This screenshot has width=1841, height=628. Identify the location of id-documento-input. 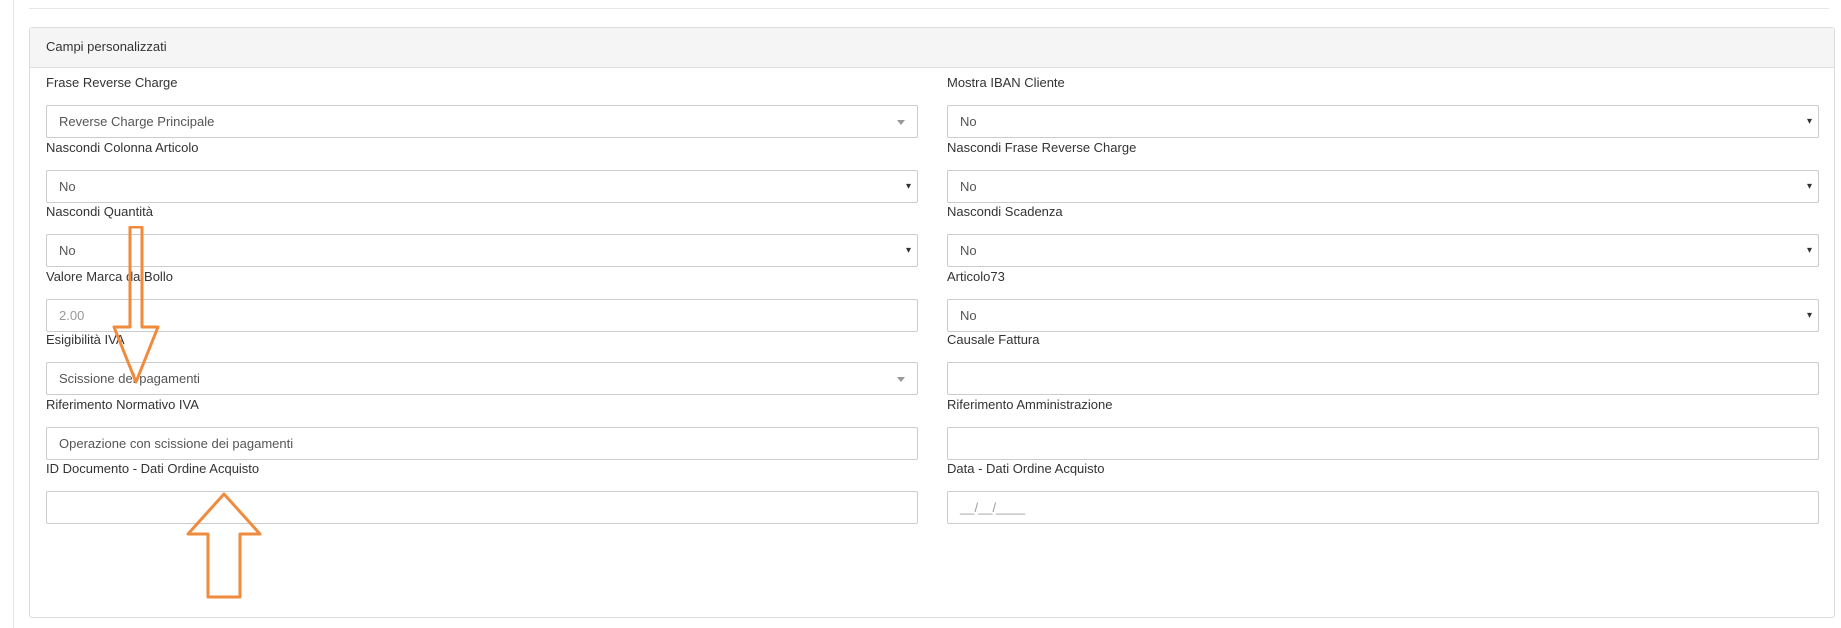
(482, 507).